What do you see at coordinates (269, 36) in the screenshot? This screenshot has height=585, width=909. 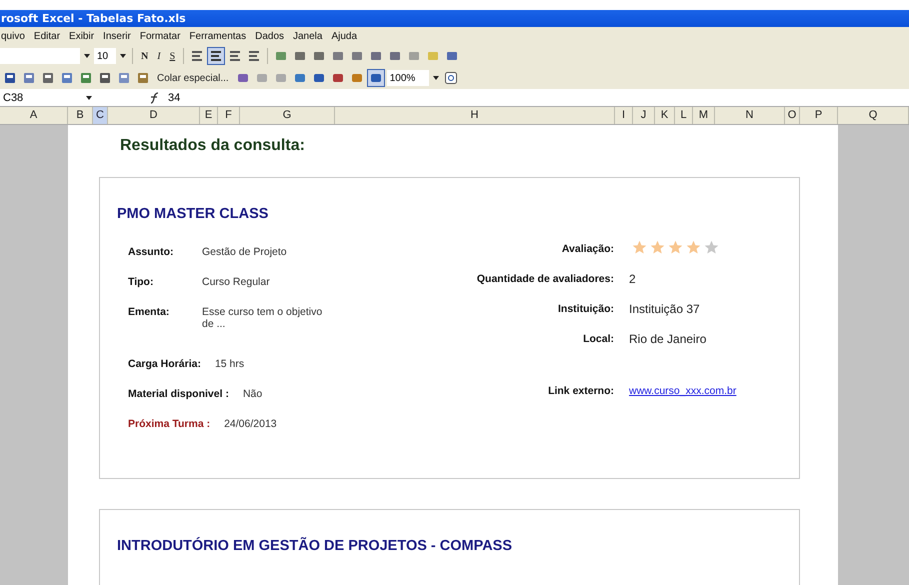 I see `menu-item: Dados` at bounding box center [269, 36].